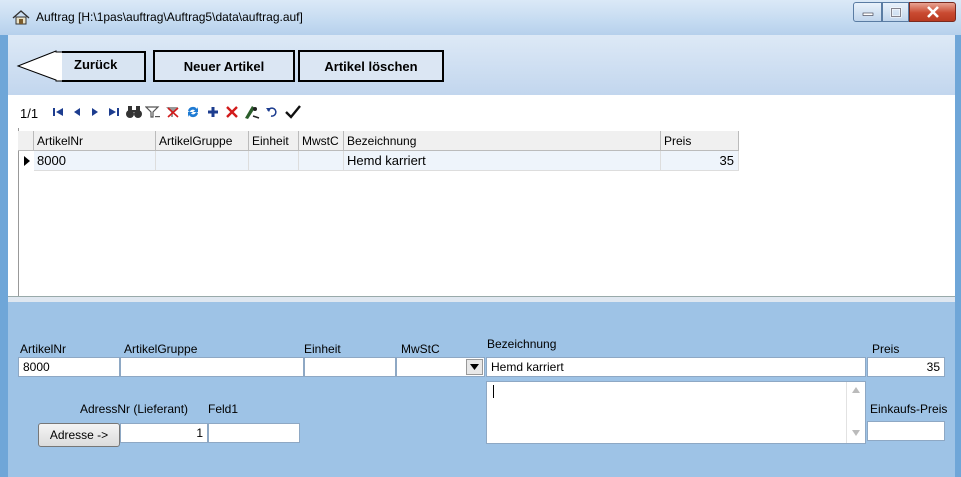  I want to click on toolbar, so click(481, 65).